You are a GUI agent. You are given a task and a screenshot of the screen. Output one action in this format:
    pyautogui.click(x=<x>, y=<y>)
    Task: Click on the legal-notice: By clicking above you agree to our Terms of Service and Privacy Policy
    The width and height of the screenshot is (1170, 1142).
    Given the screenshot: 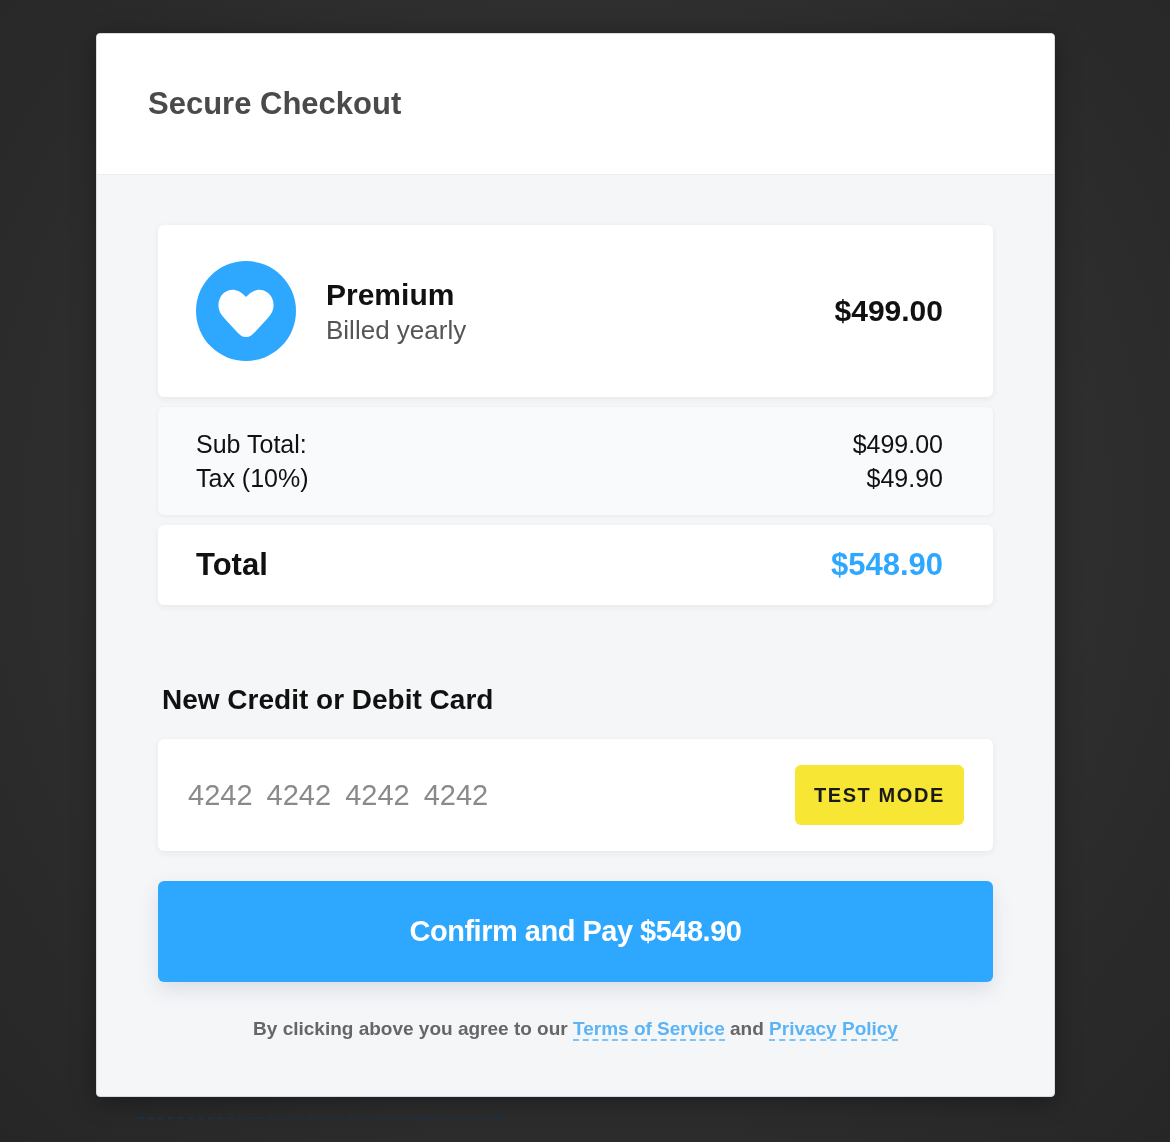 What is the action you would take?
    pyautogui.click(x=575, y=1029)
    